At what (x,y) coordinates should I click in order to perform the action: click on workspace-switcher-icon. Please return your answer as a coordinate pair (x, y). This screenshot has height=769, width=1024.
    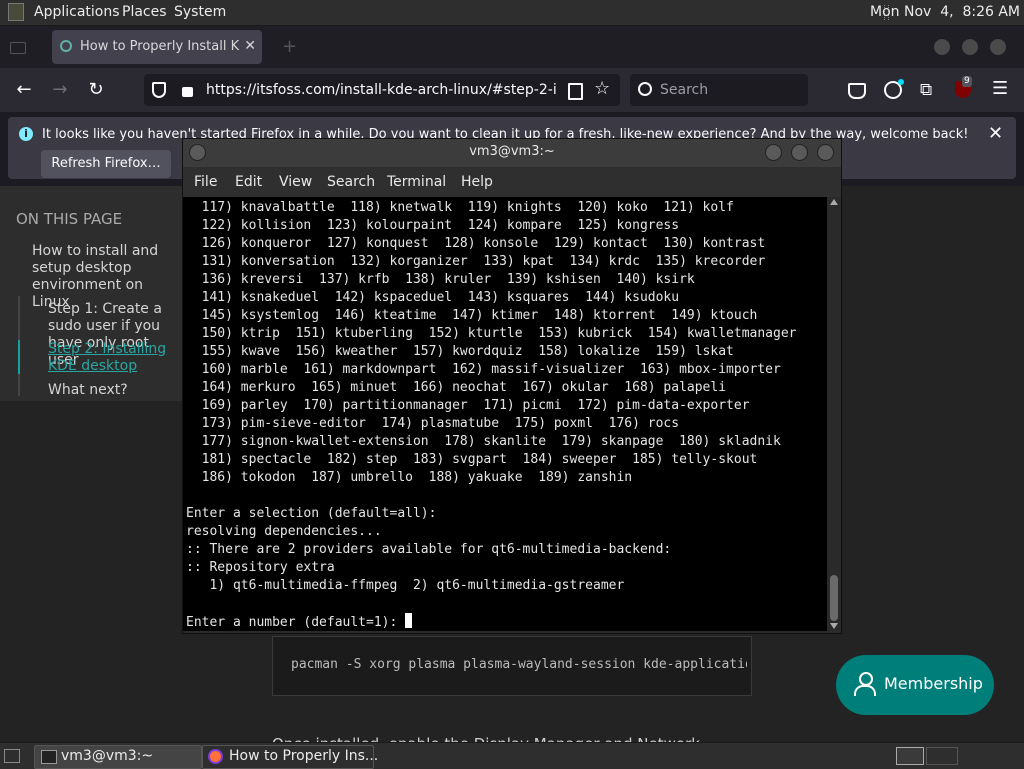
    Looking at the image, I should click on (910, 756).